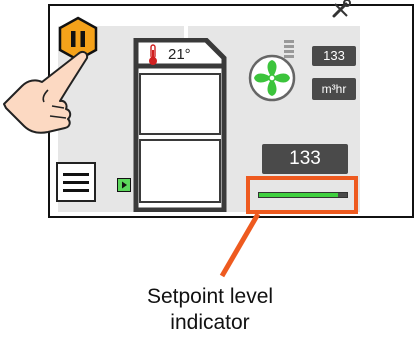 Image resolution: width=420 pixels, height=344 pixels. Describe the element at coordinates (305, 159) in the screenshot. I see `setpoint-value: 133` at that location.